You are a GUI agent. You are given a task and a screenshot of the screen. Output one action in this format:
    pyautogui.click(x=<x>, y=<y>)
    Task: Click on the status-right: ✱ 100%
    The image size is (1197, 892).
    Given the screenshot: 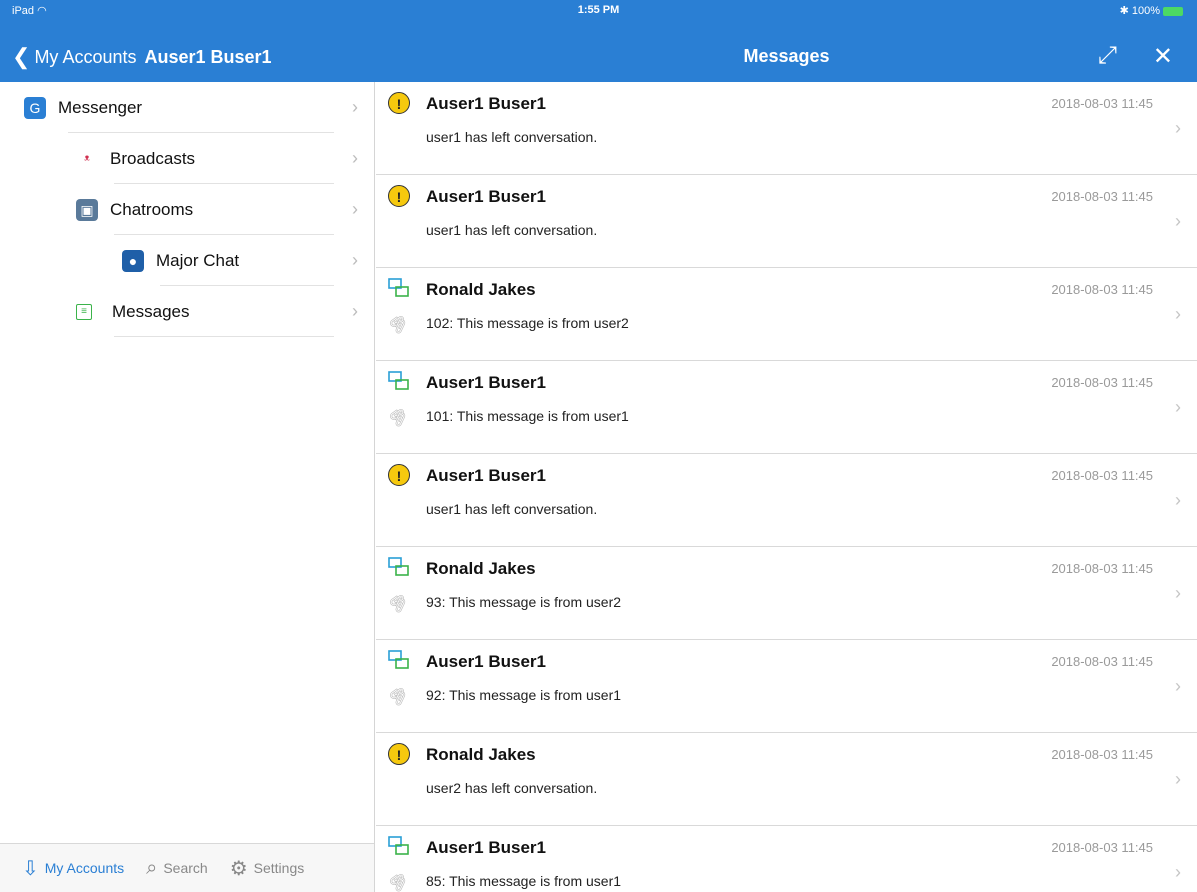 What is the action you would take?
    pyautogui.click(x=1151, y=10)
    